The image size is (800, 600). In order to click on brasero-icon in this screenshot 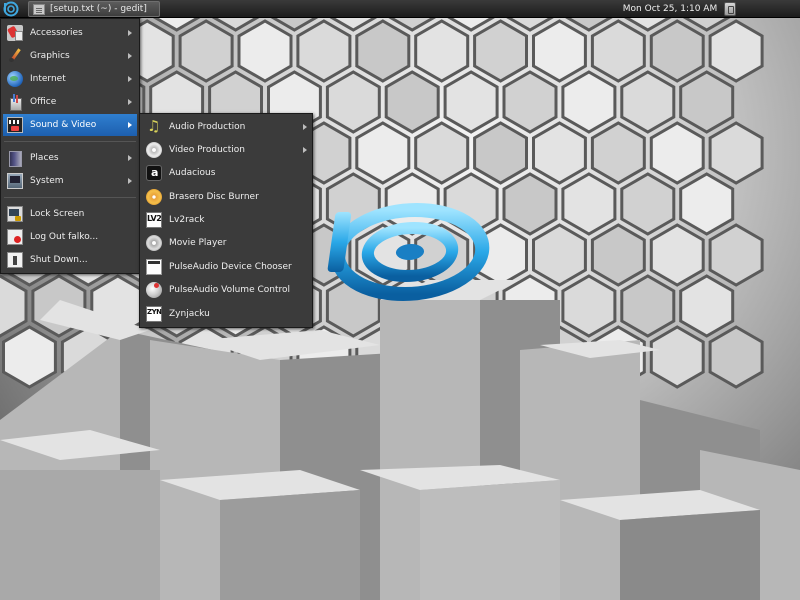, I will do `click(154, 197)`.